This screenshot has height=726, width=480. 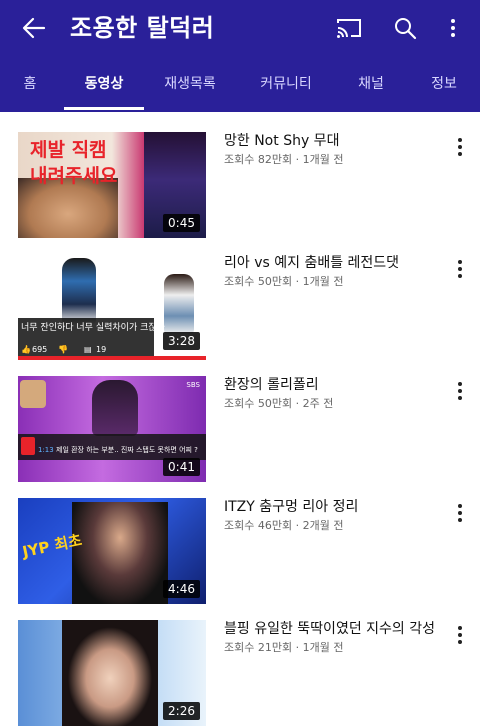 What do you see at coordinates (28, 446) in the screenshot?
I see `commenter-avatar` at bounding box center [28, 446].